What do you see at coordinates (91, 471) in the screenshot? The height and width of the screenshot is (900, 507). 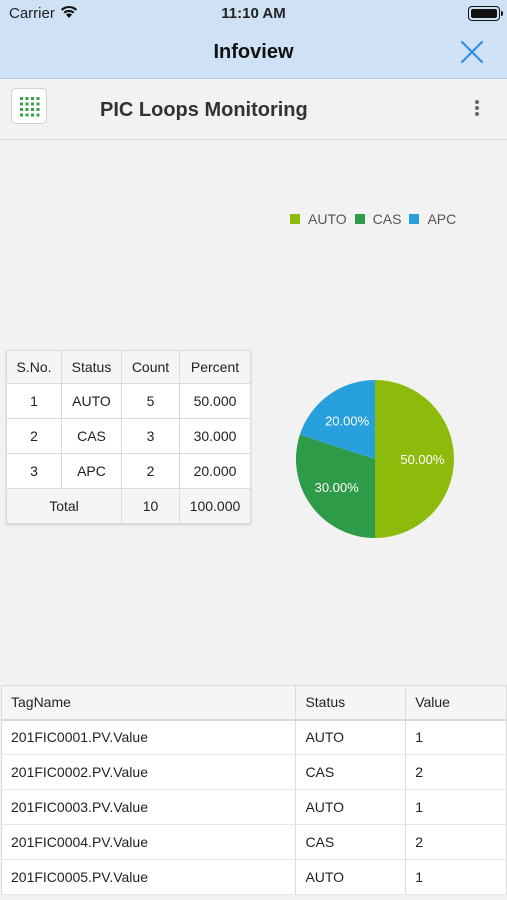 I see `cell-status: APC` at bounding box center [91, 471].